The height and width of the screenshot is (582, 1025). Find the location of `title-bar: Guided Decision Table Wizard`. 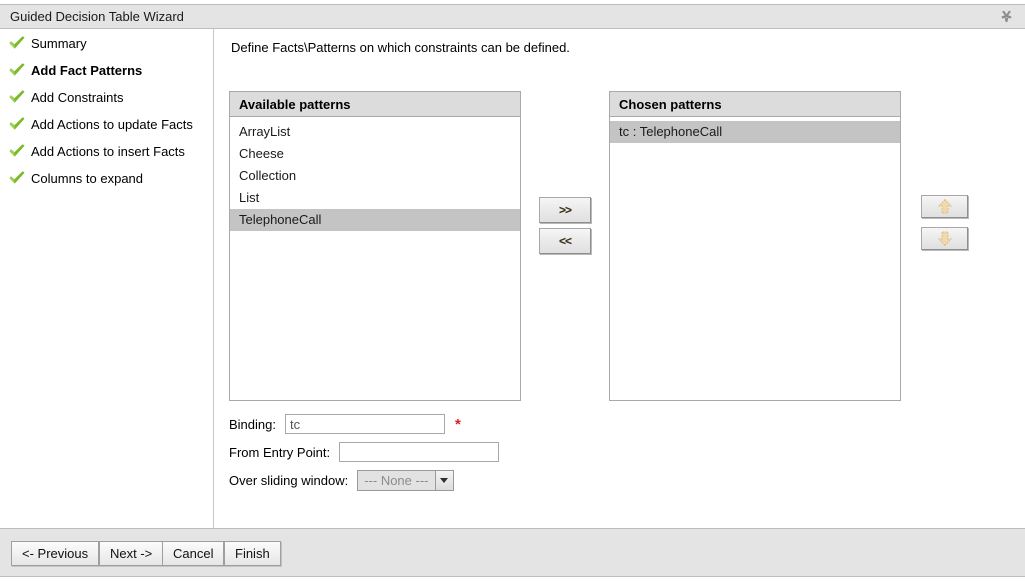

title-bar: Guided Decision Table Wizard is located at coordinates (512, 16).